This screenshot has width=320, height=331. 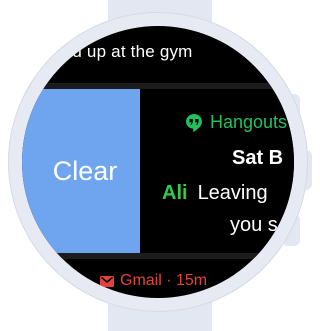 What do you see at coordinates (175, 193) in the screenshot?
I see `notification-sender: Ali` at bounding box center [175, 193].